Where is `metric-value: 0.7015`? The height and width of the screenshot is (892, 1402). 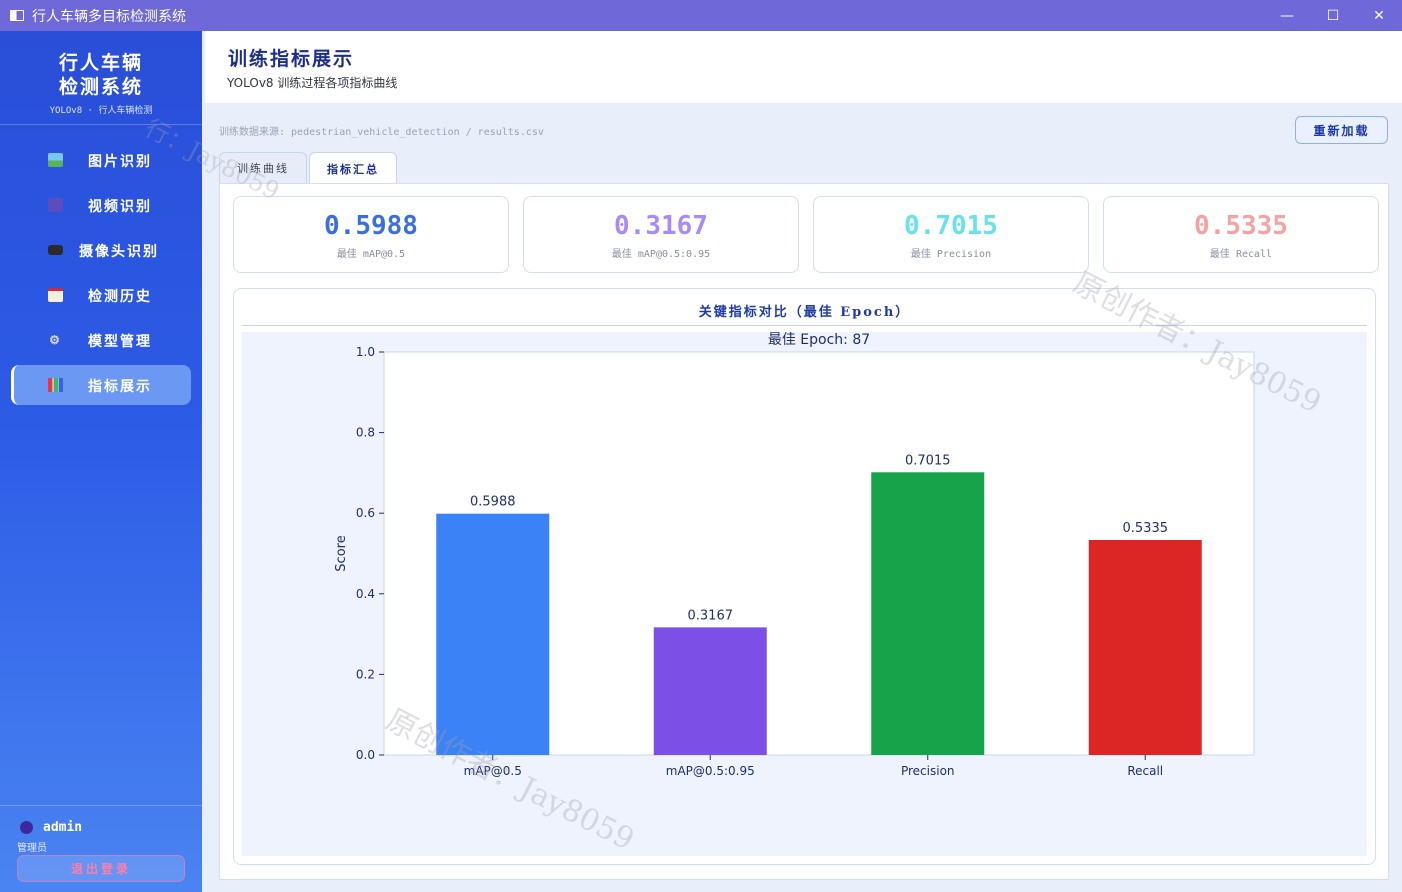 metric-value: 0.7015 is located at coordinates (951, 226).